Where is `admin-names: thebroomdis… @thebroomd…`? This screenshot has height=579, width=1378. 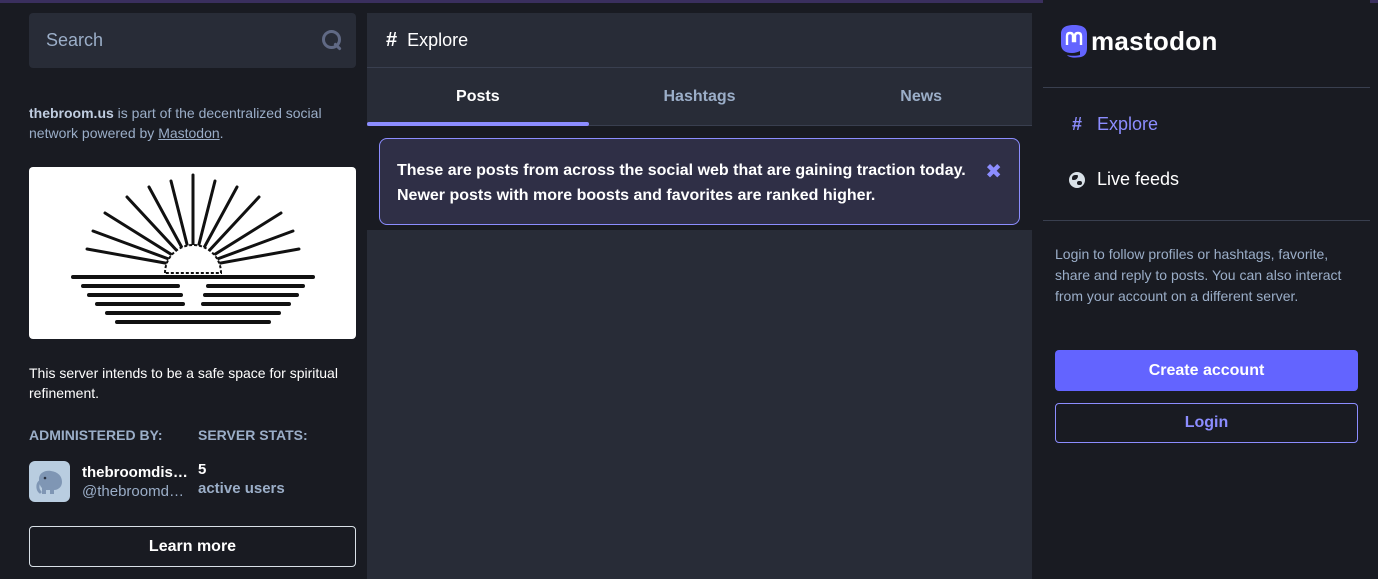
admin-names: thebroomdis… @thebroomd… is located at coordinates (136, 482).